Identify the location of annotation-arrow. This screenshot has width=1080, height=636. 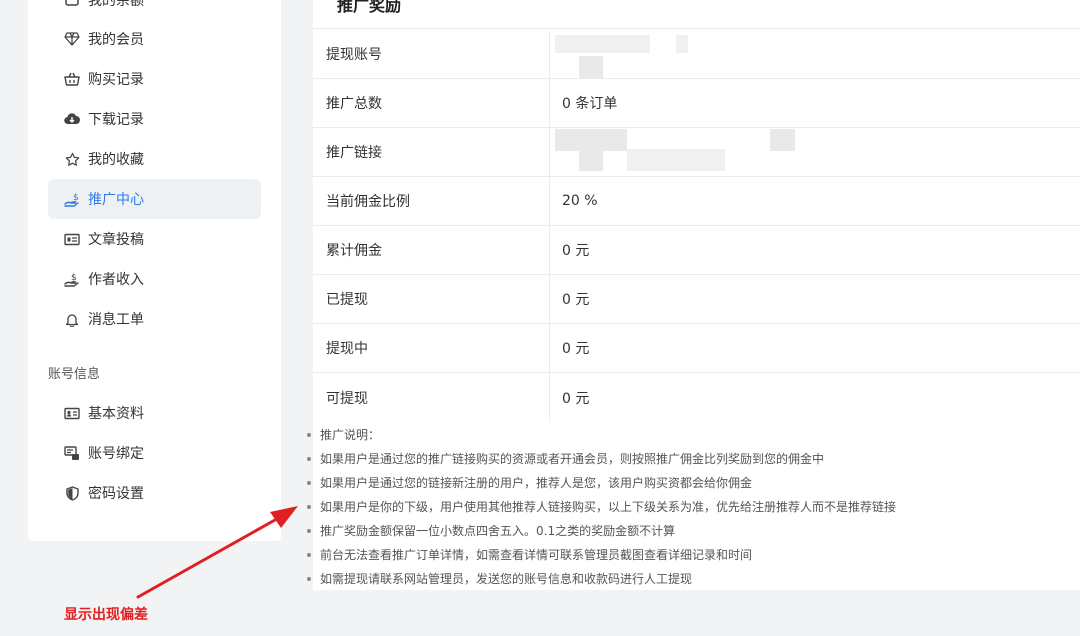
(217, 552).